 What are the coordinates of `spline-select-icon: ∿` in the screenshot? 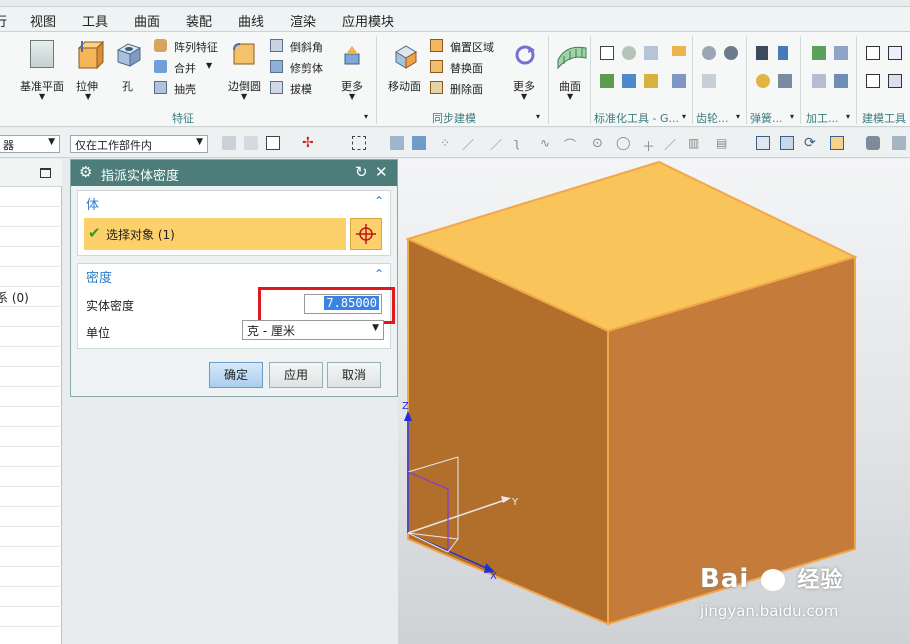 It's located at (547, 143).